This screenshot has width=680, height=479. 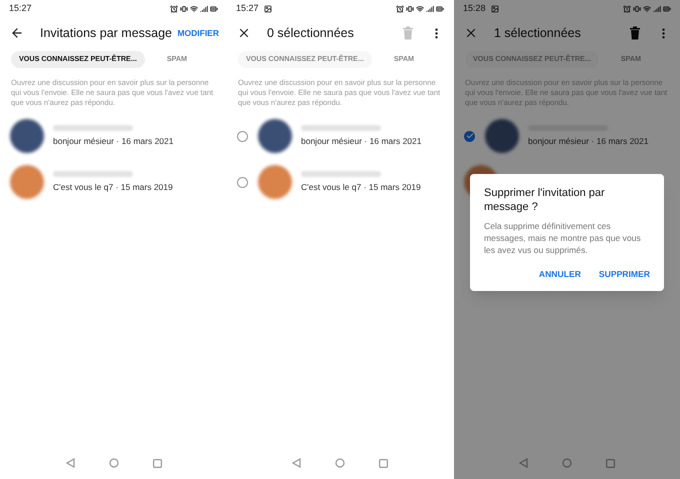 What do you see at coordinates (310, 33) in the screenshot?
I see `screen-title: 0 sélectionnées` at bounding box center [310, 33].